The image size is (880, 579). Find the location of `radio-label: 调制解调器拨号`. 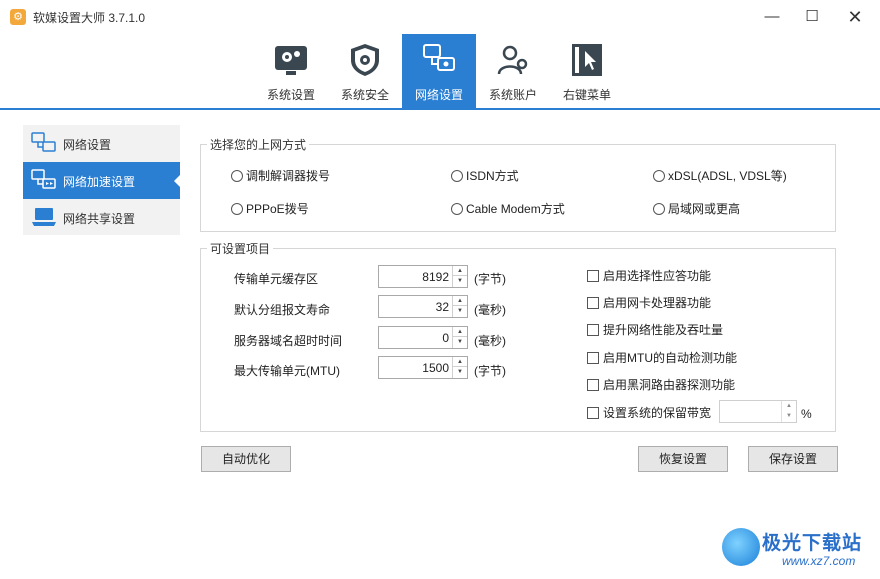

radio-label: 调制解调器拨号 is located at coordinates (288, 176).